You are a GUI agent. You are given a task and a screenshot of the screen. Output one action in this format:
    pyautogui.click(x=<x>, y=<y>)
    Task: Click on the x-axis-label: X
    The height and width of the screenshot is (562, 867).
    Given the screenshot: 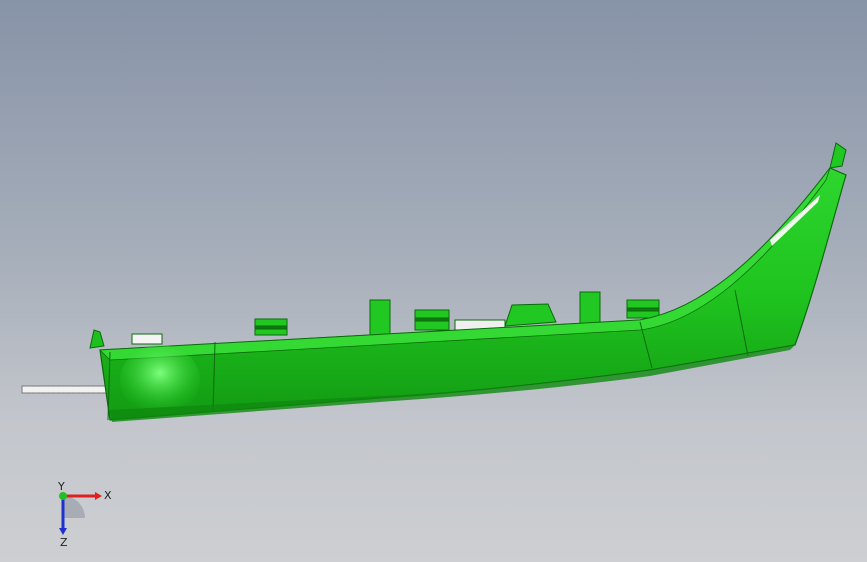 What is the action you would take?
    pyautogui.click(x=108, y=495)
    